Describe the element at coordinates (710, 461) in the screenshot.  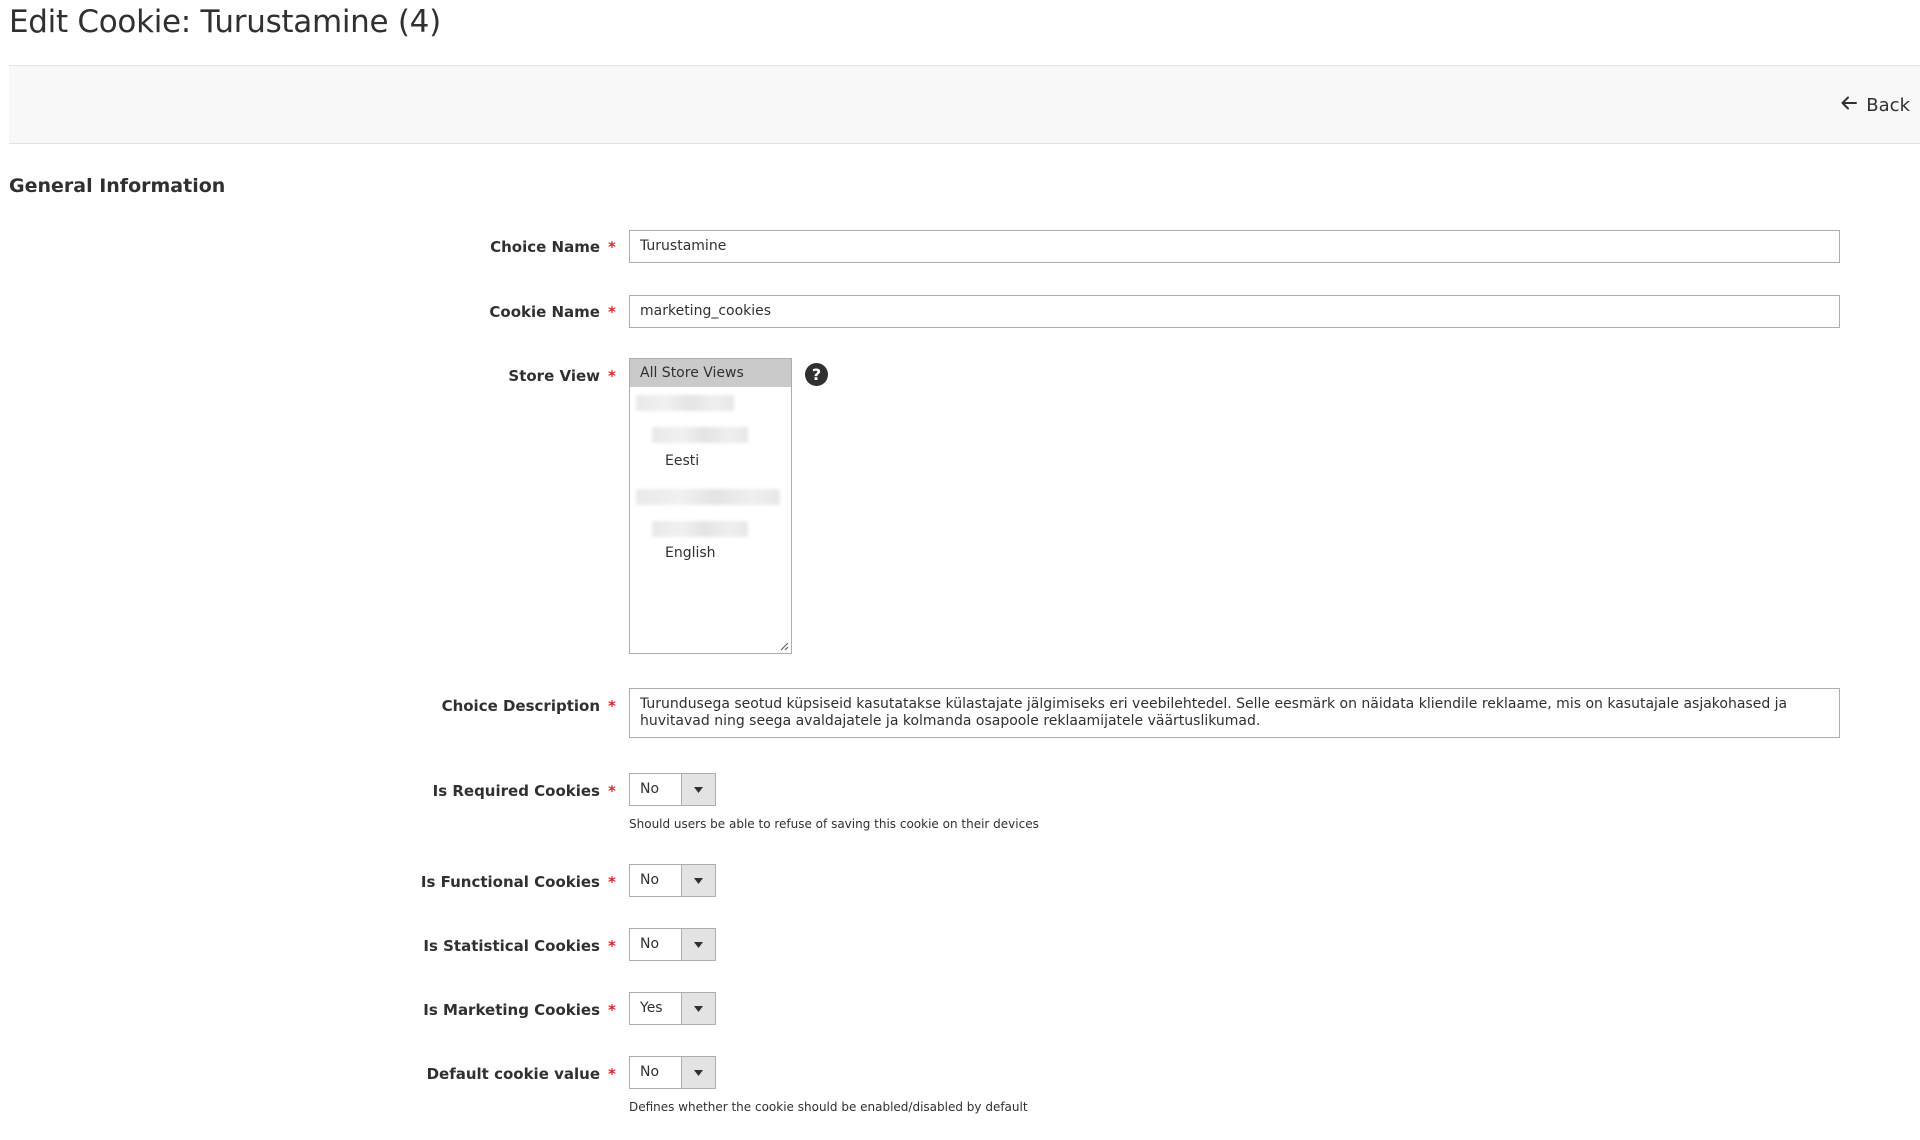
I see `store-view-option-eesti: Eesti` at that location.